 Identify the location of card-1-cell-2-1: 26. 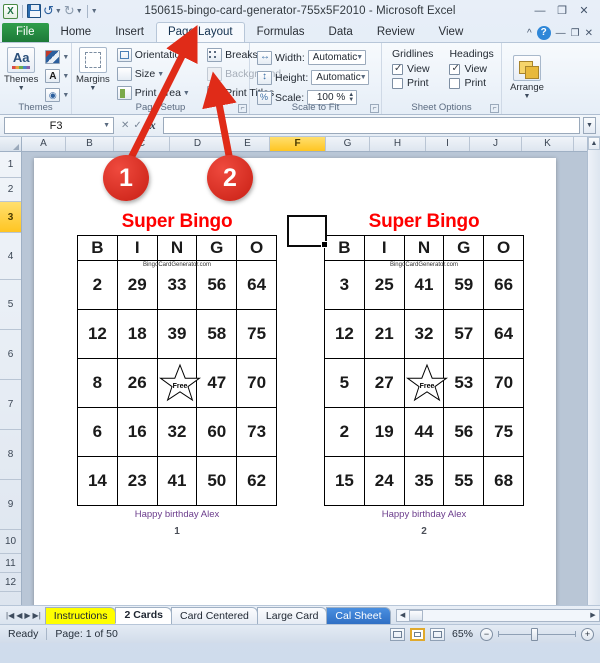
(137, 383).